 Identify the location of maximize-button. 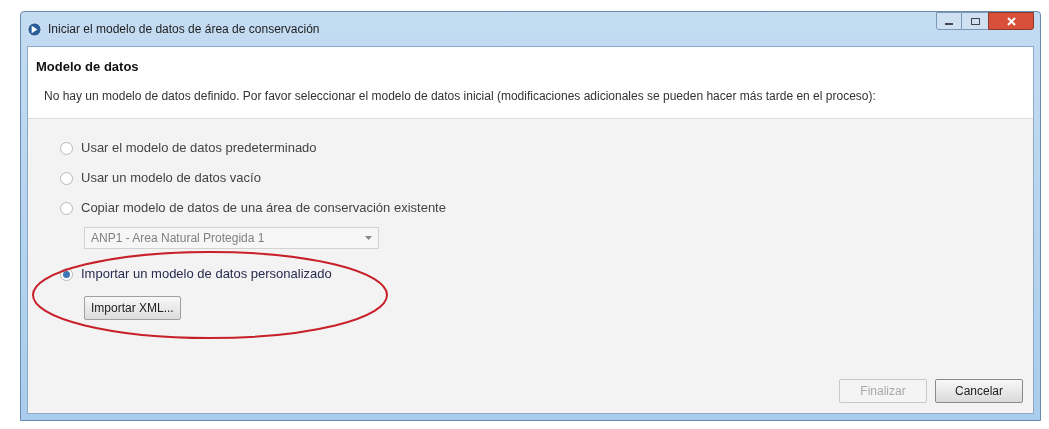
(975, 21).